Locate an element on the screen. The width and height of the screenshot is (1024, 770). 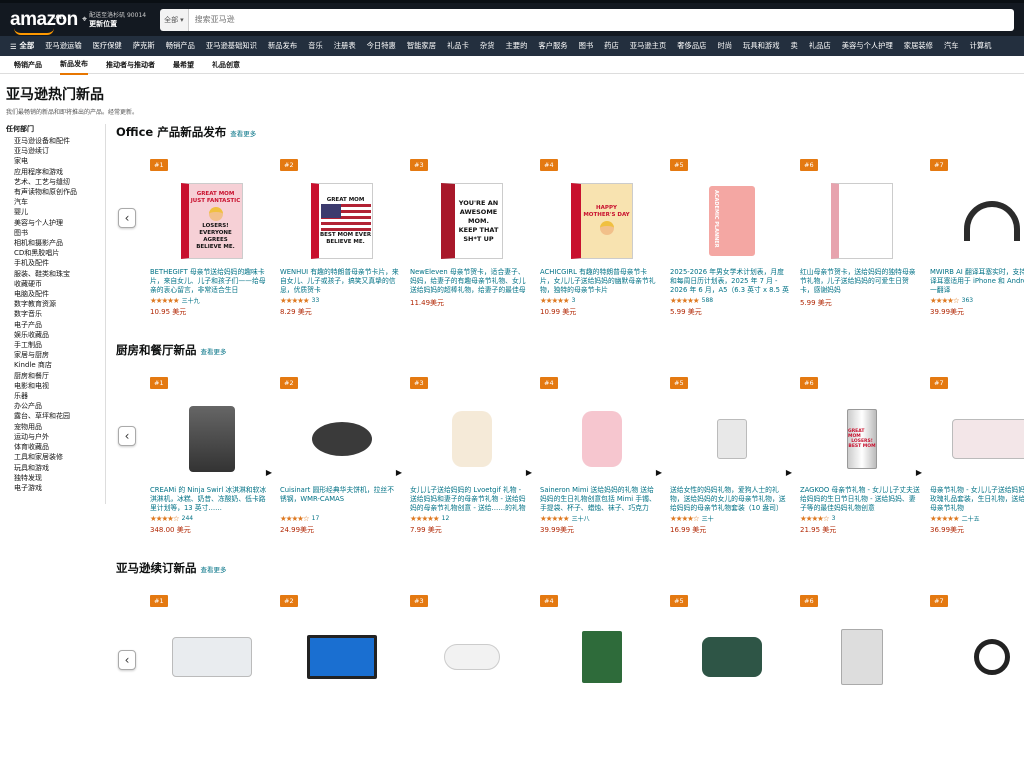
product-rating: ★★★★★ 二十五 is located at coordinates (977, 518).